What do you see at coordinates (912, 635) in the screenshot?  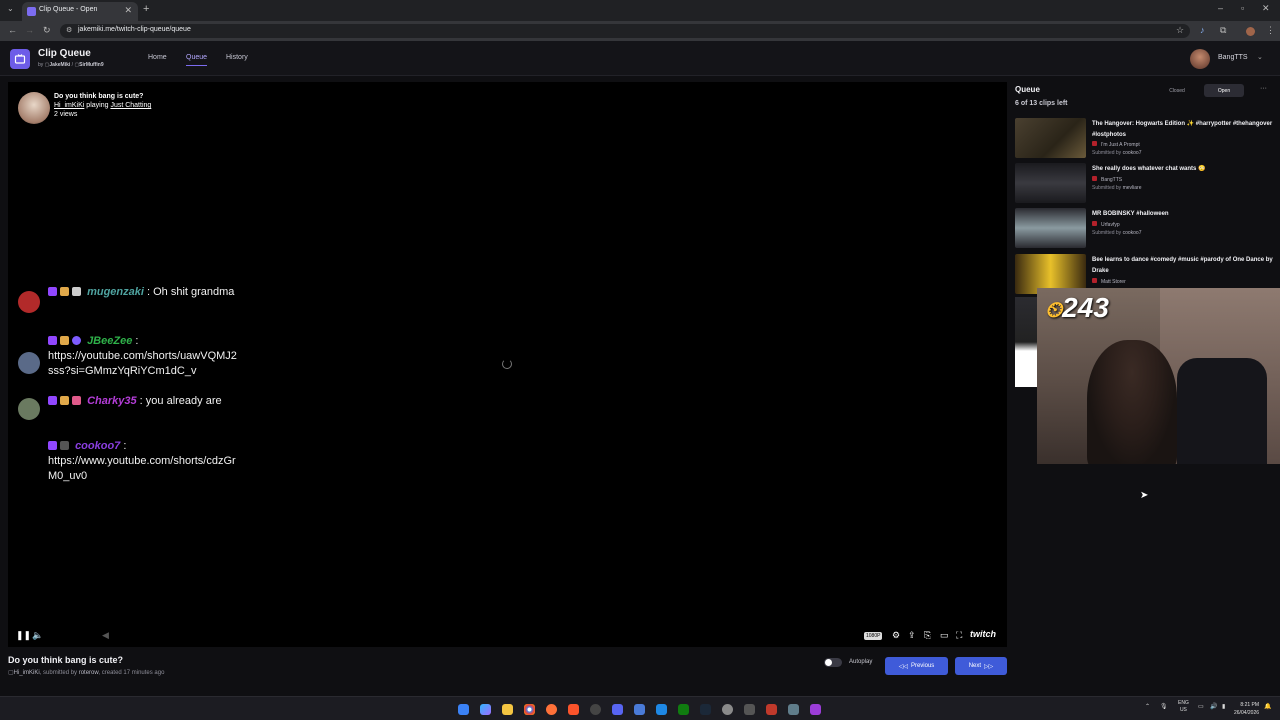 I see `share-icon: ⇪` at bounding box center [912, 635].